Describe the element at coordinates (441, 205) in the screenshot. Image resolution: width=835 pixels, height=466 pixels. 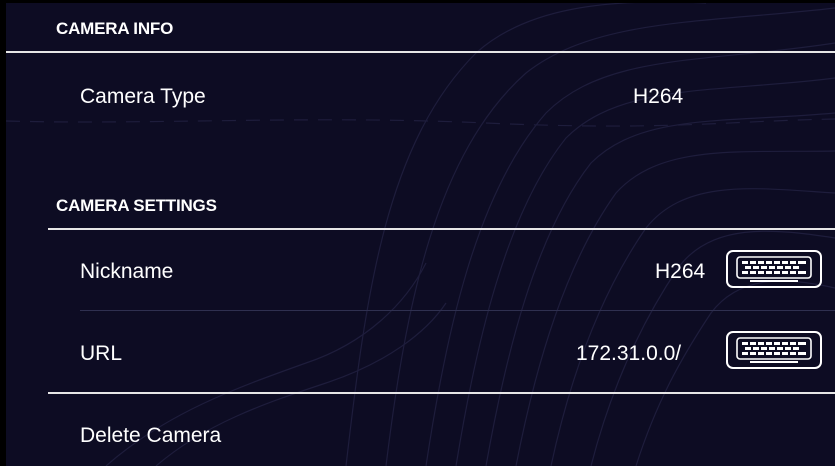
I see `camera-settings-header: CAMERA SETTINGS` at that location.